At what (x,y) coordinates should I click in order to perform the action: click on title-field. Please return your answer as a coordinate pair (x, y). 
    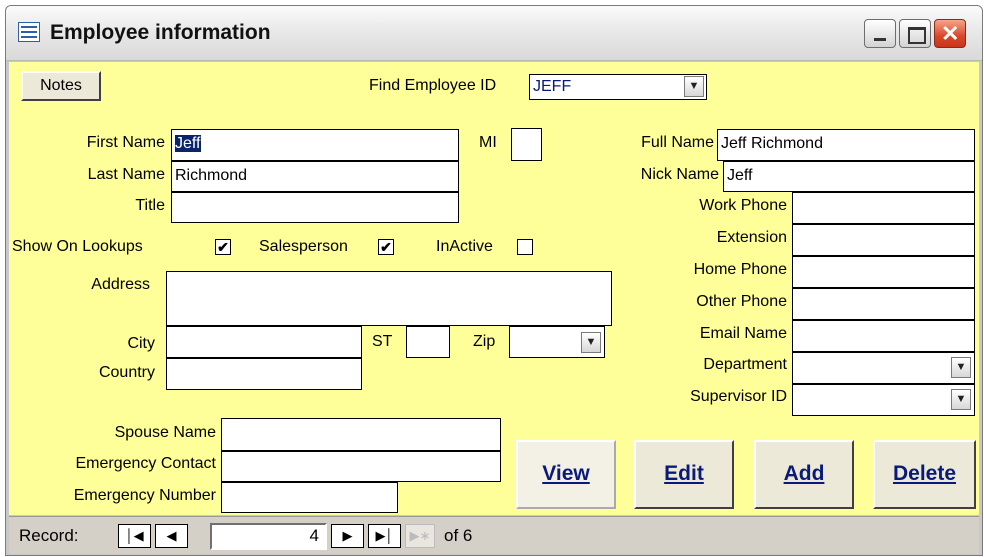
    Looking at the image, I should click on (315, 207).